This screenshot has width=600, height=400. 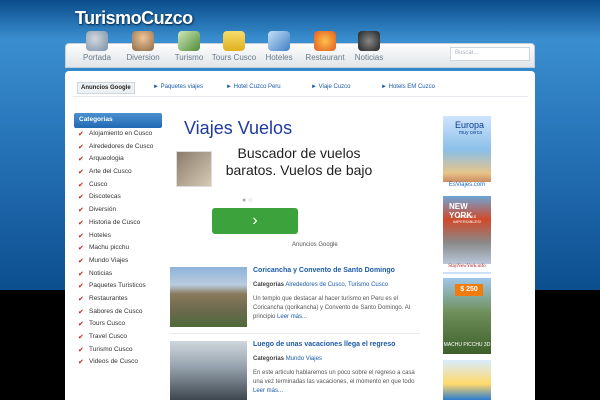 What do you see at coordinates (234, 46) in the screenshot?
I see `nav-item-tours-cusco: Tours Cusco` at bounding box center [234, 46].